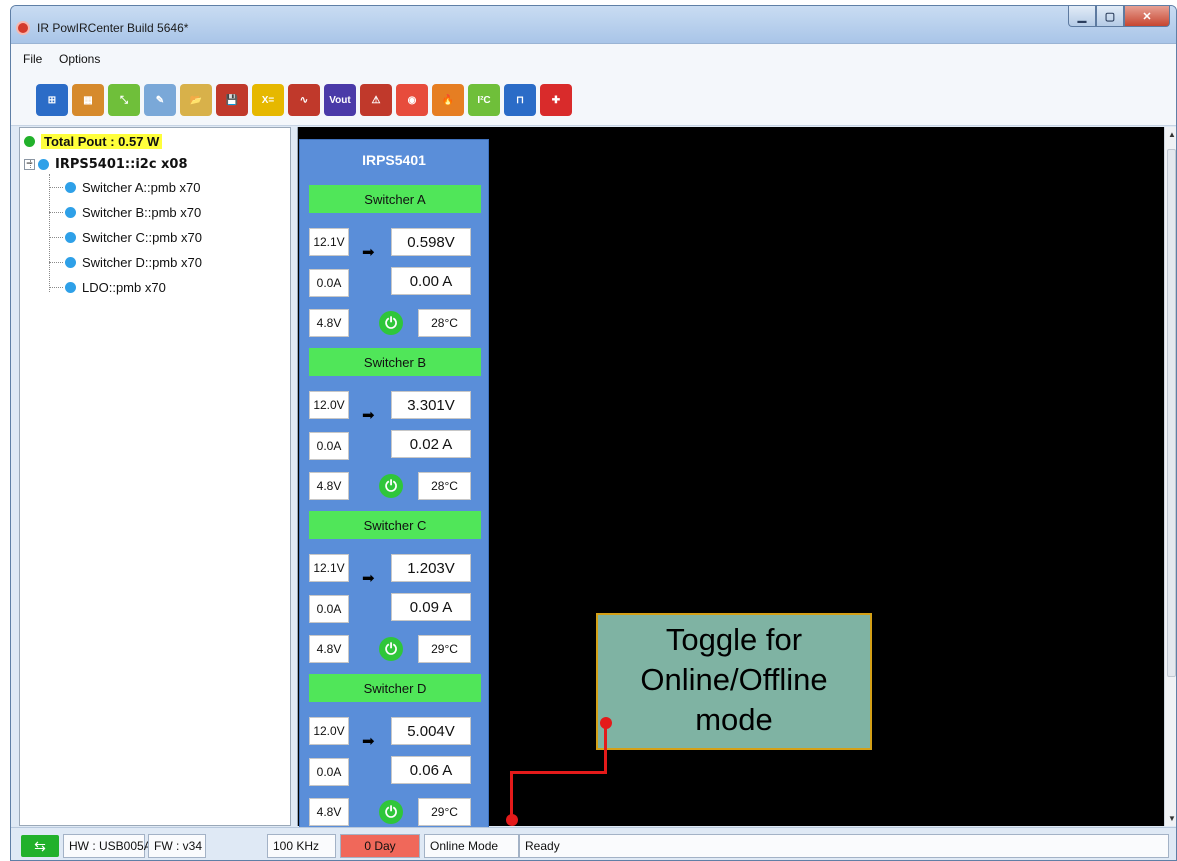  I want to click on waveform-icon: ∿, so click(304, 100).